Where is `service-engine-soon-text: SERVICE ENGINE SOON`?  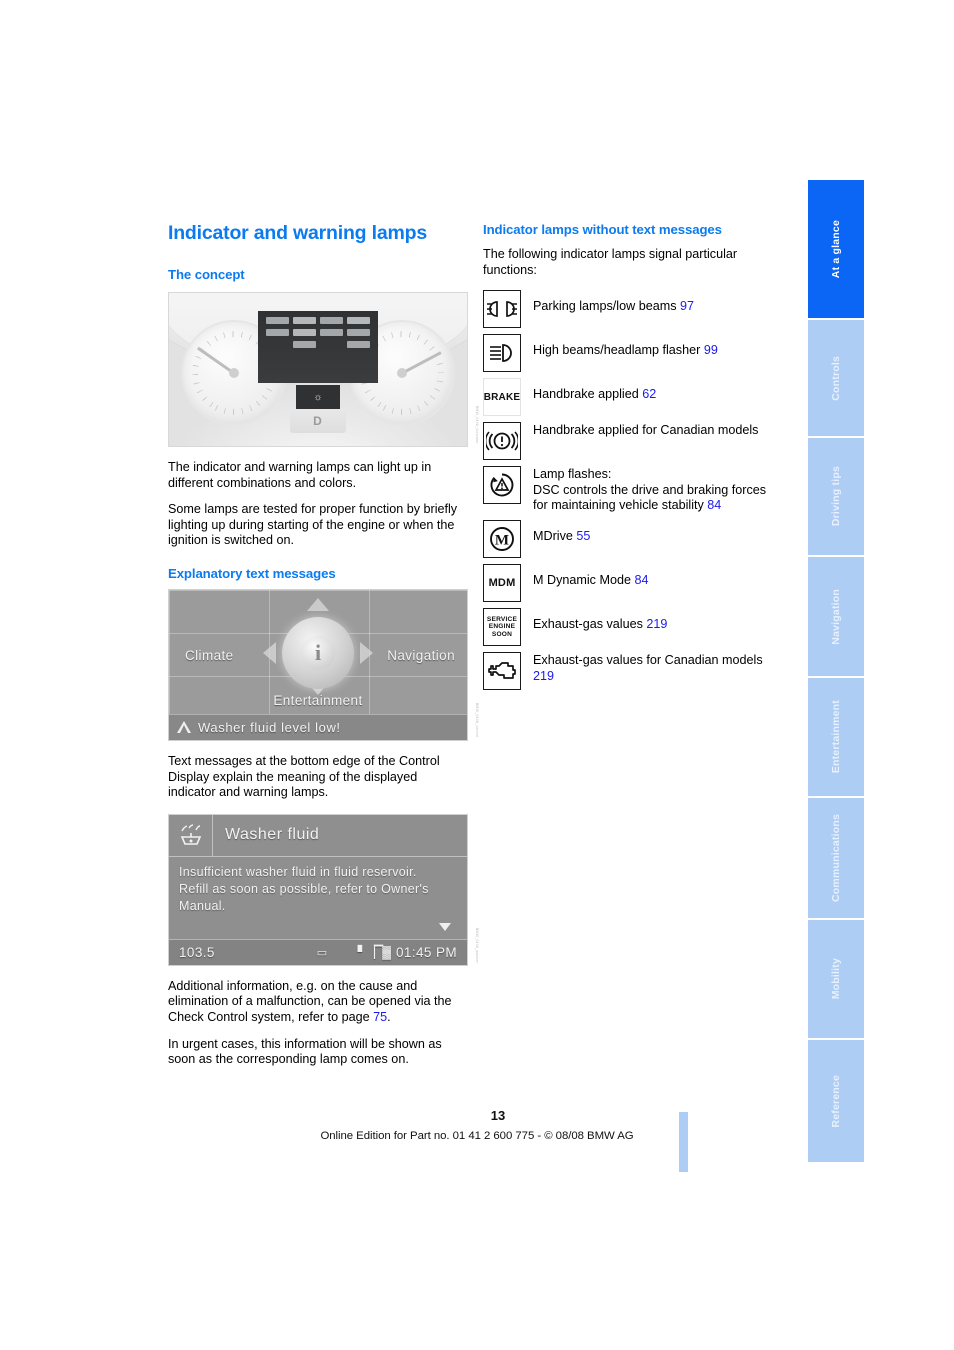
service-engine-soon-text: SERVICE ENGINE SOON is located at coordinates (502, 626).